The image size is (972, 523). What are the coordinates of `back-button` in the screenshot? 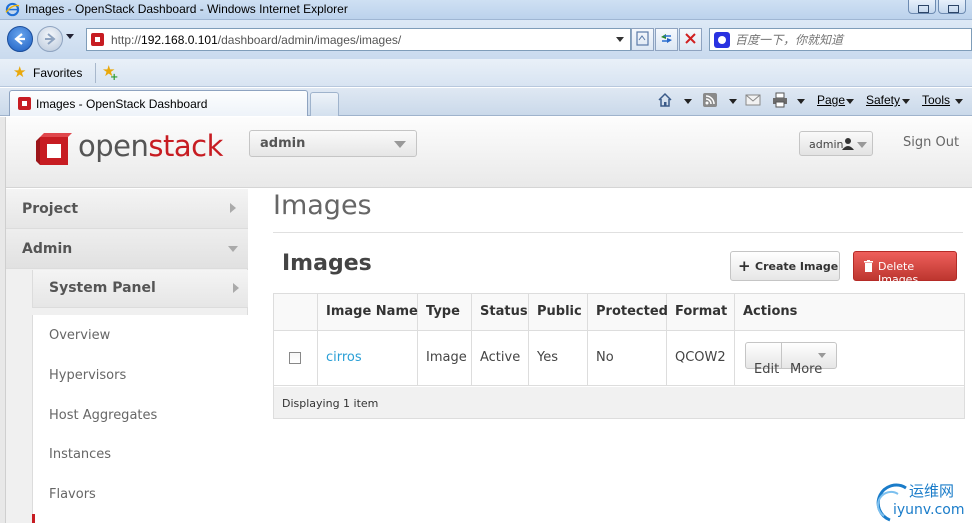 It's located at (20, 39).